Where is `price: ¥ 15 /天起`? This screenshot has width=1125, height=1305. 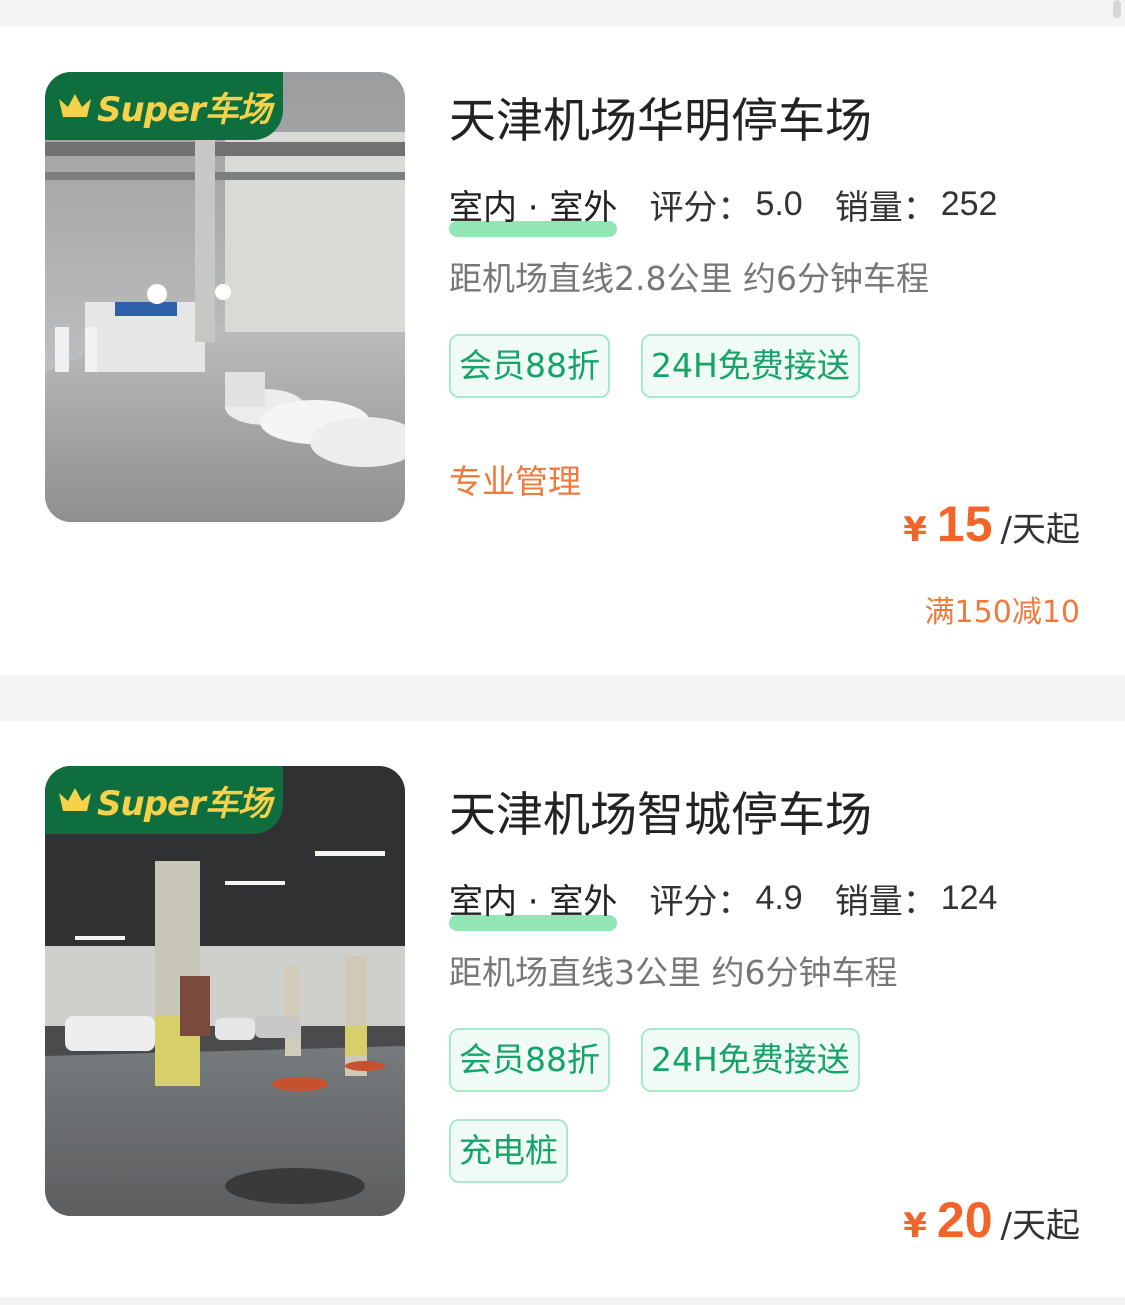 price: ¥ 15 /天起 is located at coordinates (991, 524).